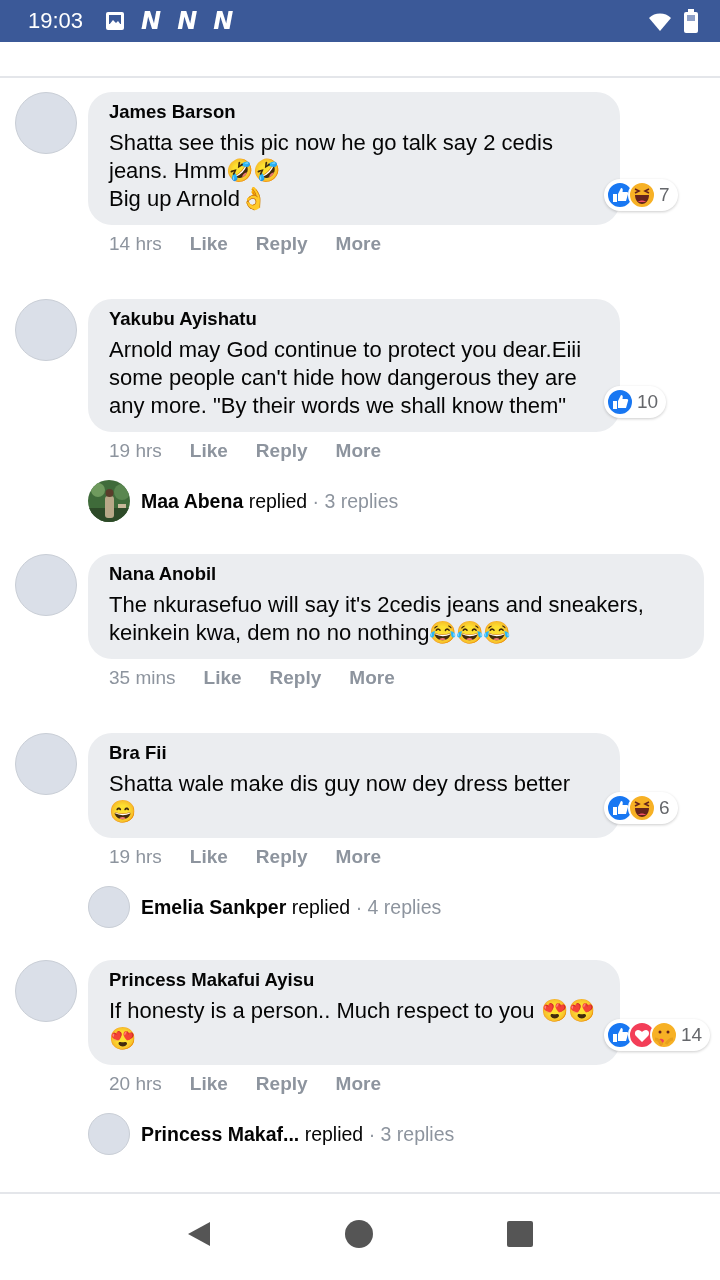  I want to click on reaction-summary: 6, so click(641, 808).